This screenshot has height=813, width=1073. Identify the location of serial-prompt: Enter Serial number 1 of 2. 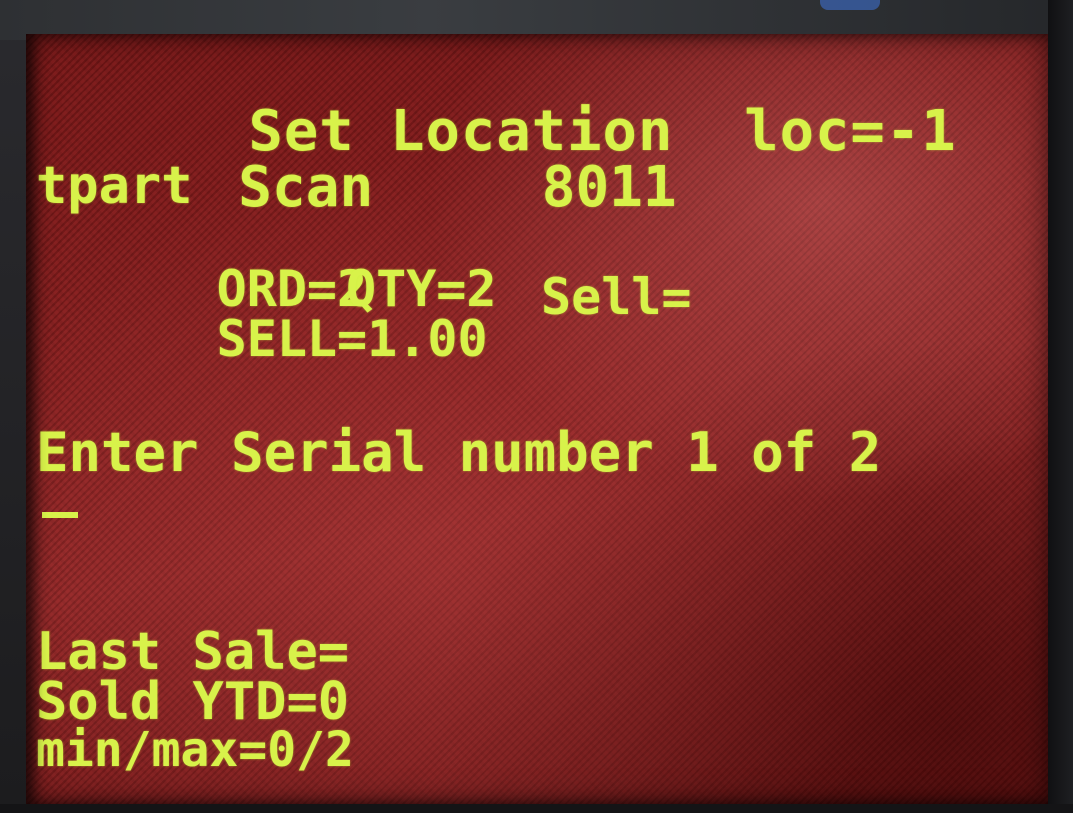
(459, 452).